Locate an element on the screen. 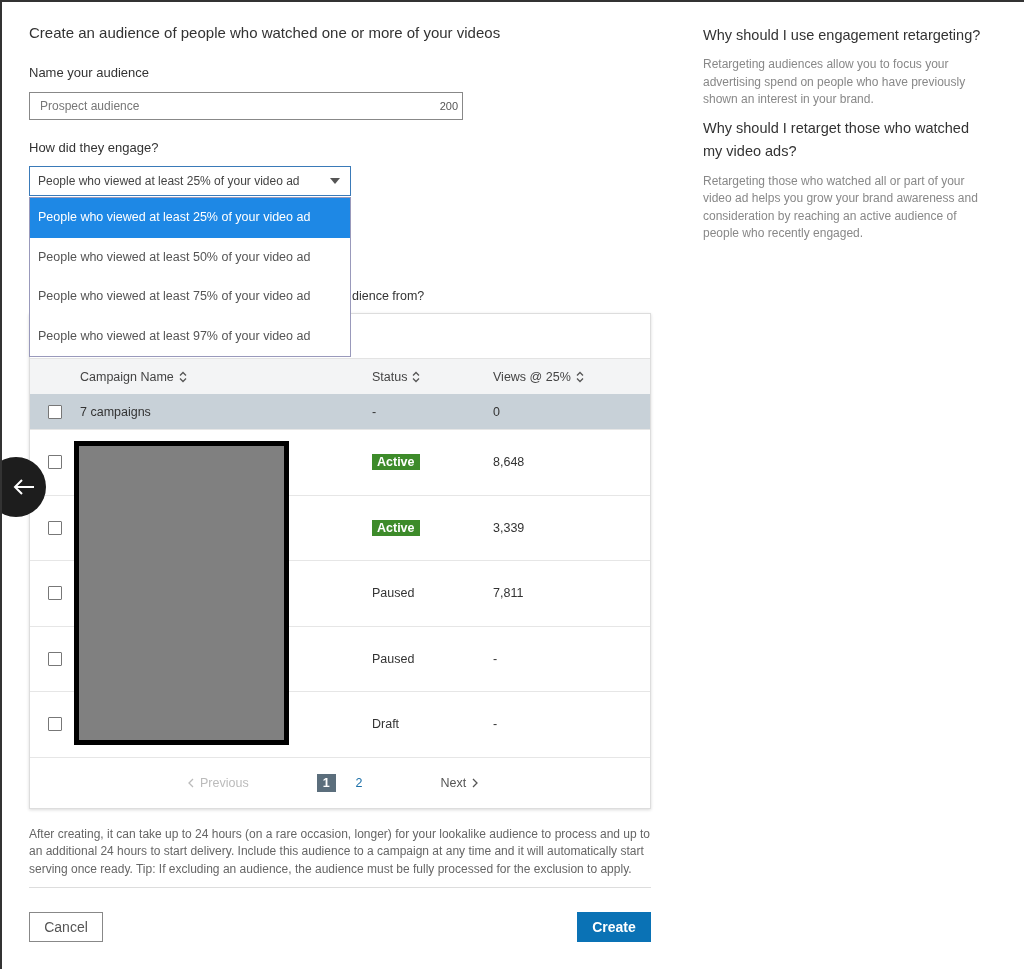 Image resolution: width=1024 pixels, height=969 pixels. character-counter: 200 is located at coordinates (448, 106).